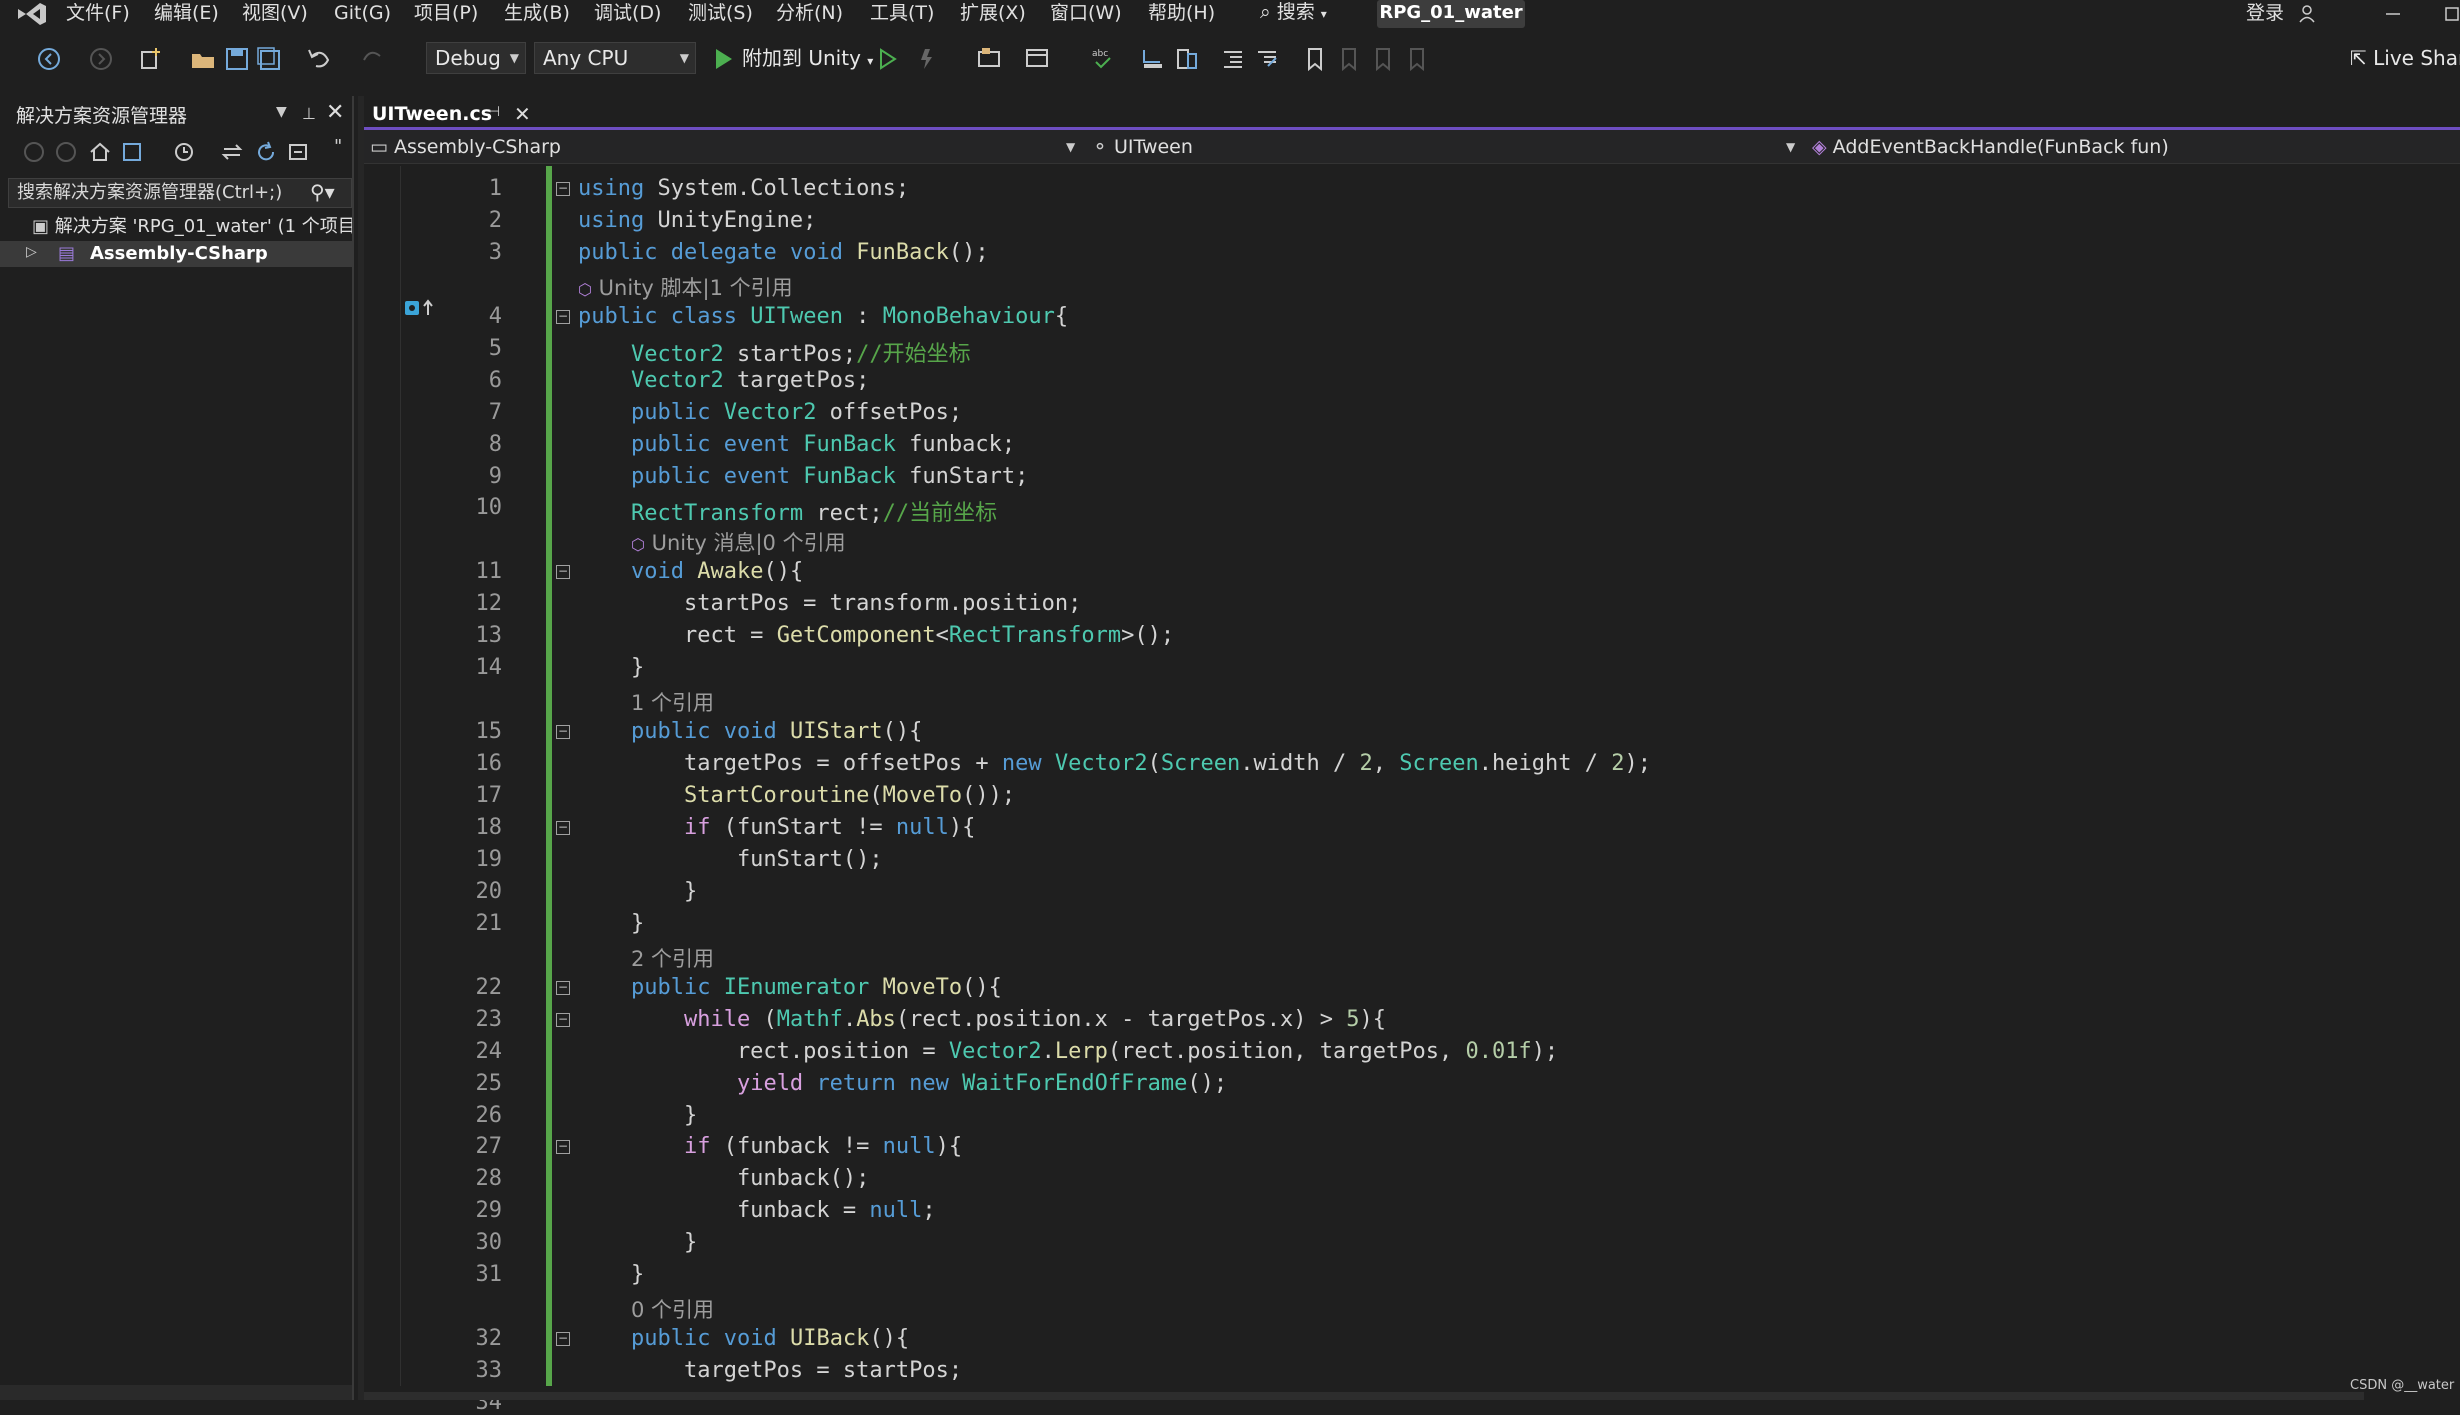 Image resolution: width=2460 pixels, height=1415 pixels. I want to click on code-line: public void UIStart(){, so click(750, 731).